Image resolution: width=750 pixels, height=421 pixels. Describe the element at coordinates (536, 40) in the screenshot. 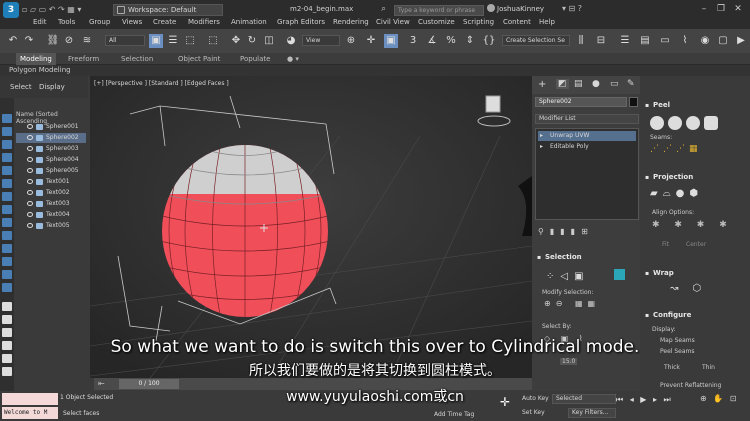

I see `named-selection-sets-dropdown: Create Selection Se` at that location.